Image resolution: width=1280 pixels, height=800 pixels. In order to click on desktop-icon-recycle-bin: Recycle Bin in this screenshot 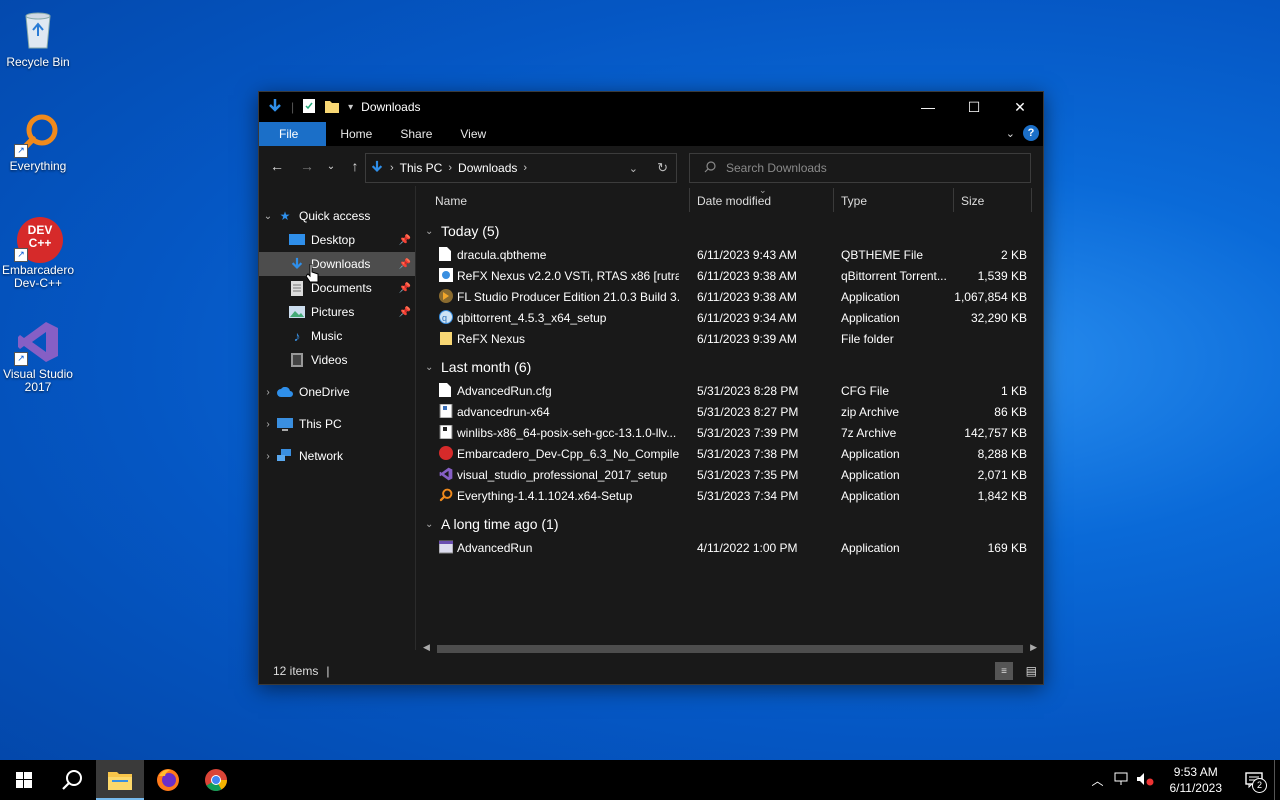, I will do `click(38, 38)`.